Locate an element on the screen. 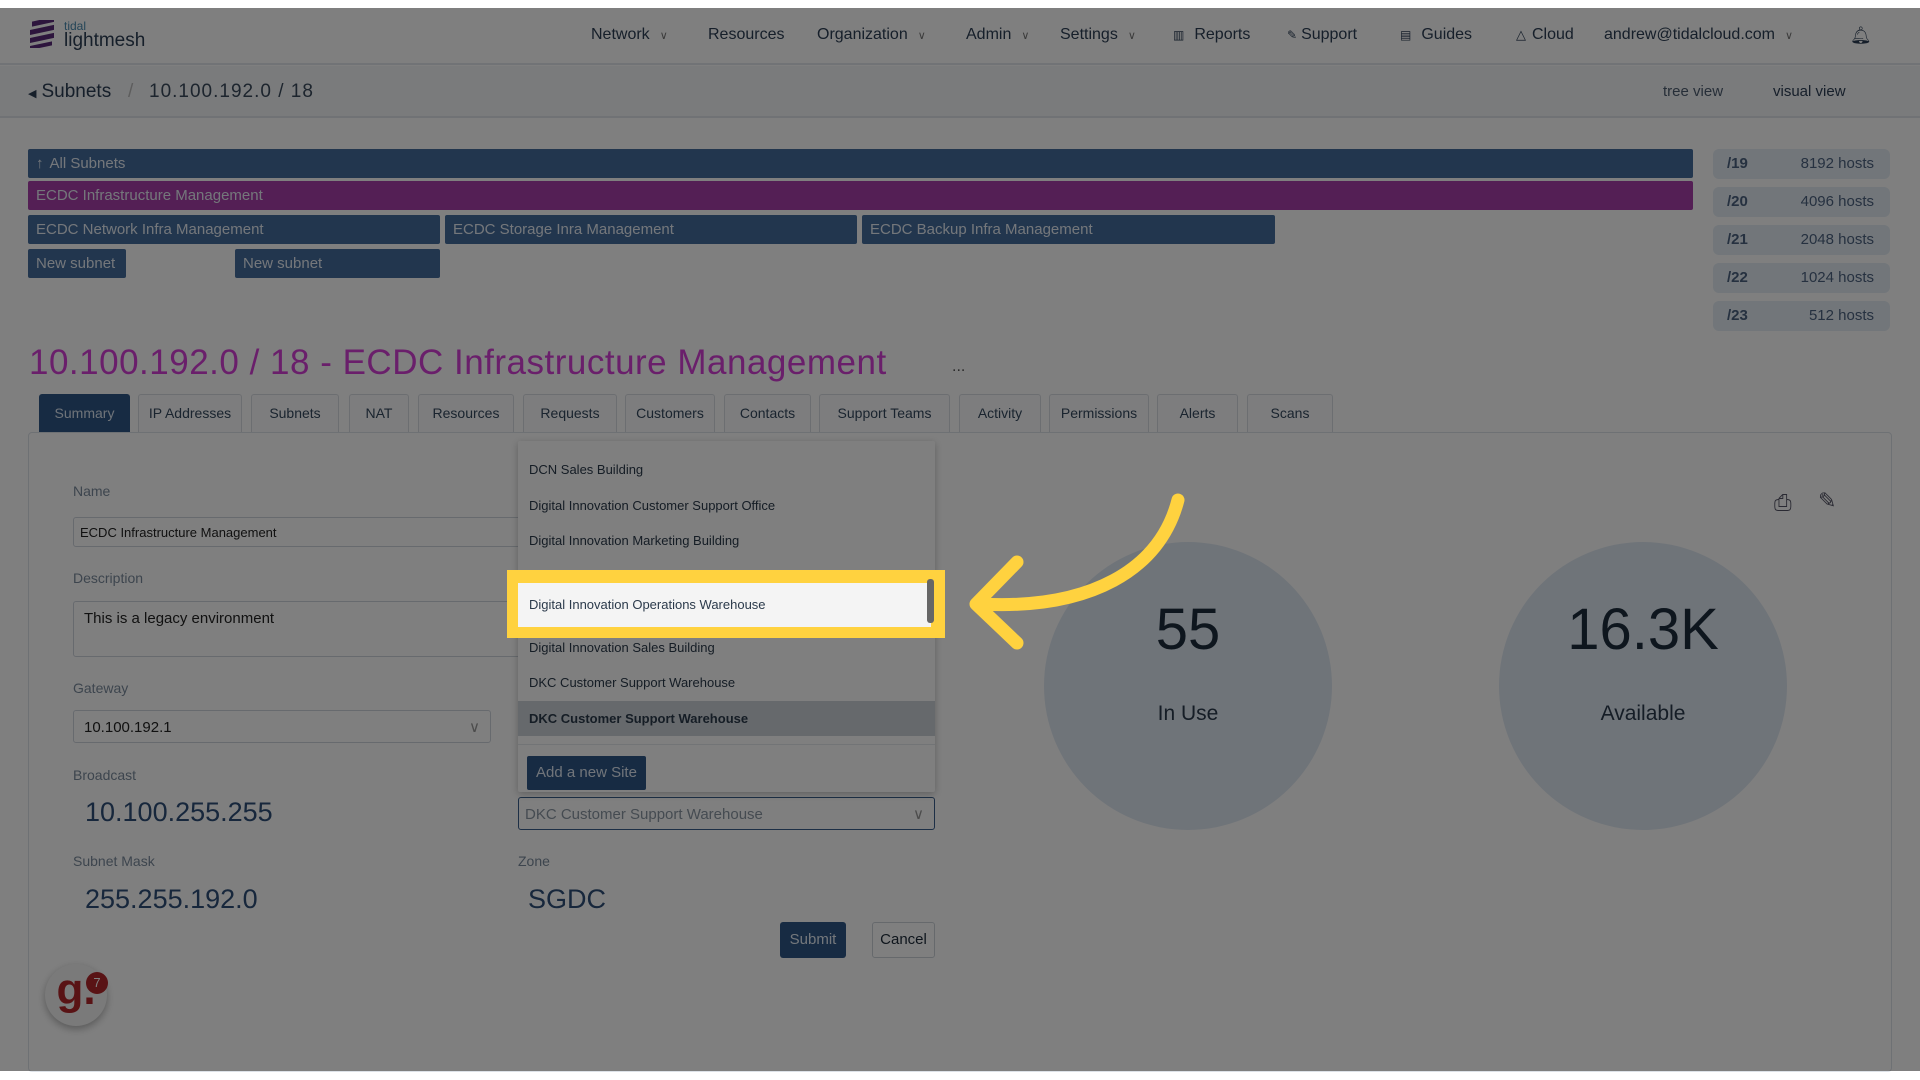 The height and width of the screenshot is (1080, 1920). pointer-arrow-icon is located at coordinates (1077, 571).